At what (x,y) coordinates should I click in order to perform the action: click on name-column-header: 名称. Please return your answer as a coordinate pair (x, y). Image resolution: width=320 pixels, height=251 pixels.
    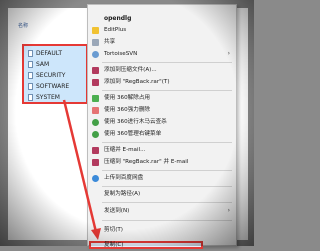
    Looking at the image, I should click on (23, 25).